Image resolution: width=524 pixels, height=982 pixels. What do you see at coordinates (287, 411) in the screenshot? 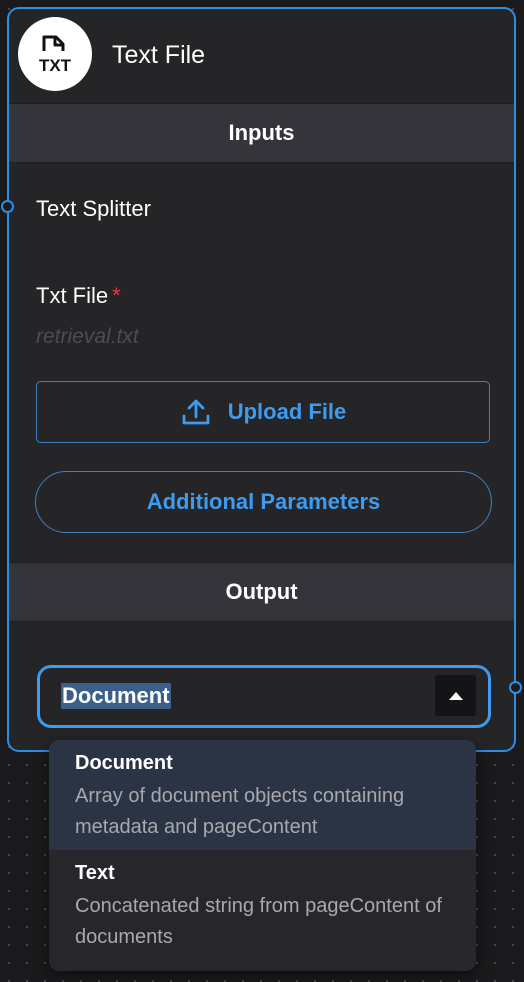
I see `upload-file-label: Upload File` at bounding box center [287, 411].